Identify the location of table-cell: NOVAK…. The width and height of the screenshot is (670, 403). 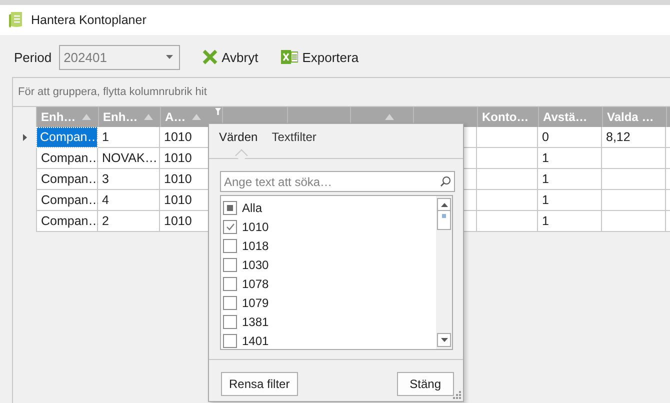
(129, 158).